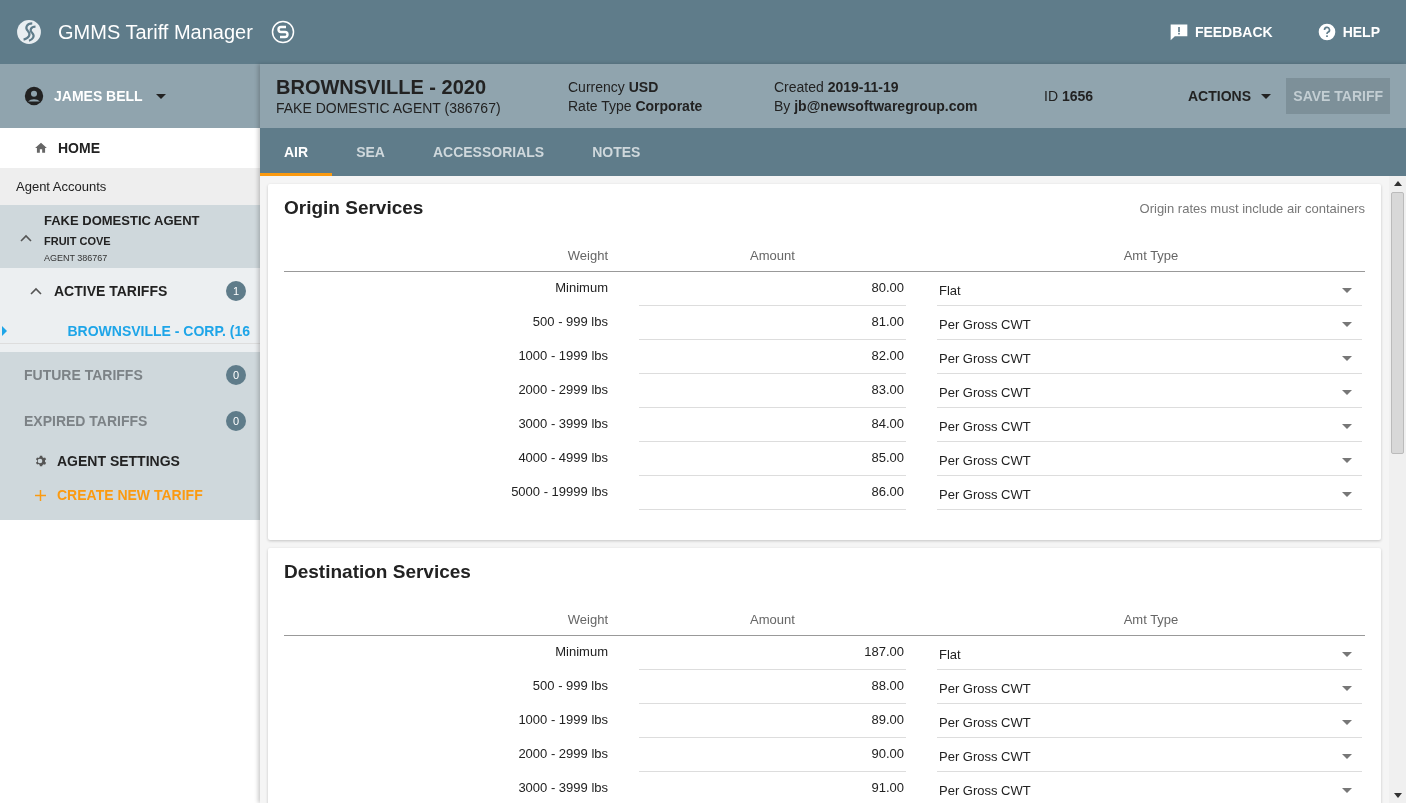 Image resolution: width=1406 pixels, height=803 pixels. Describe the element at coordinates (134, 291) in the screenshot. I see `tariff-group: ACTIVE TARIFFS` at that location.